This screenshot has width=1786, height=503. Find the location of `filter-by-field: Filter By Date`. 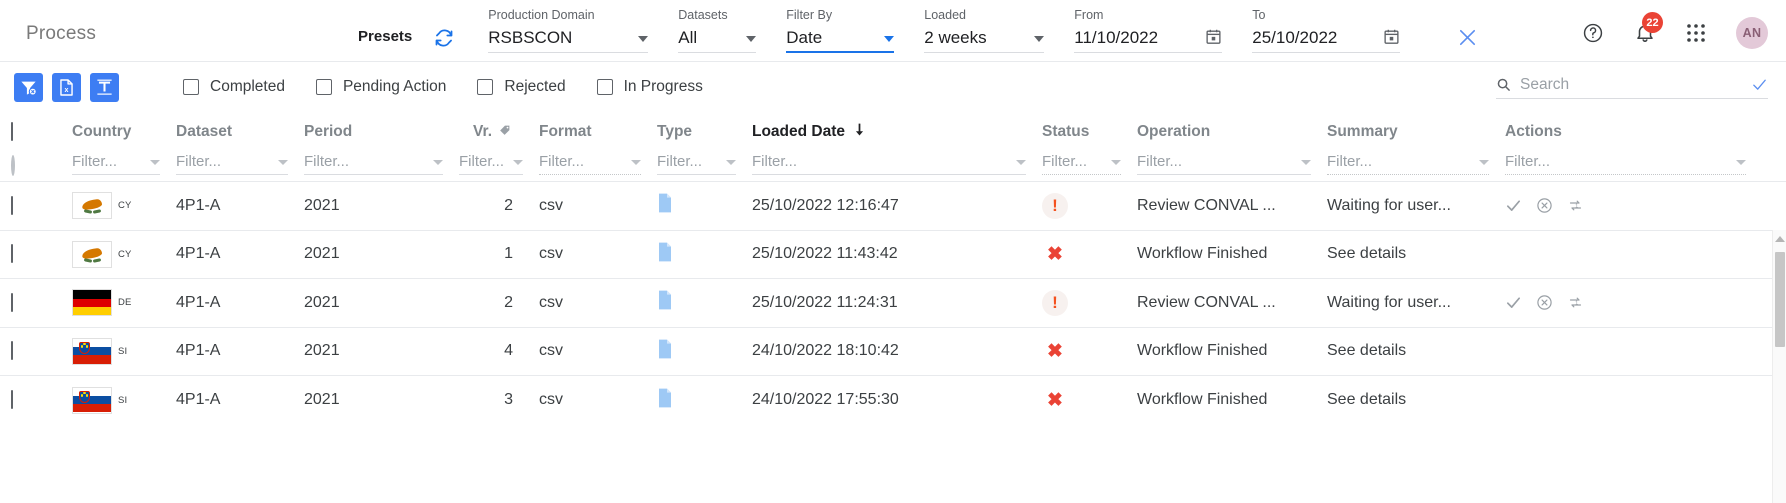

filter-by-field: Filter By Date is located at coordinates (840, 34).